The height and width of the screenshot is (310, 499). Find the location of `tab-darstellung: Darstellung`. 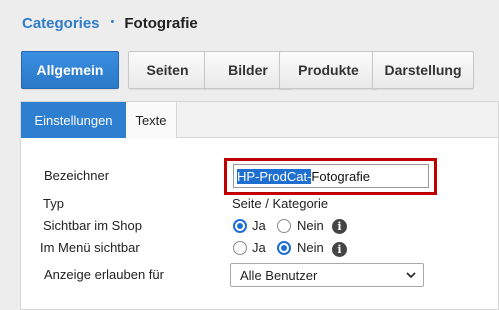

tab-darstellung: Darstellung is located at coordinates (423, 70).